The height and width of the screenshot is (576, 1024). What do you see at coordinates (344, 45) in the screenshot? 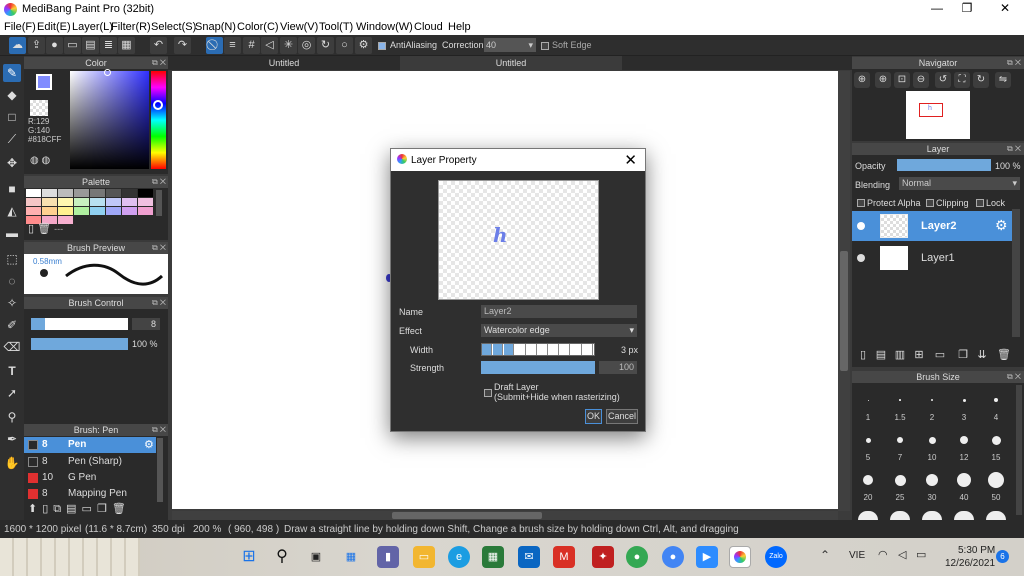
I see `circle-snap-icon: ○` at bounding box center [344, 45].